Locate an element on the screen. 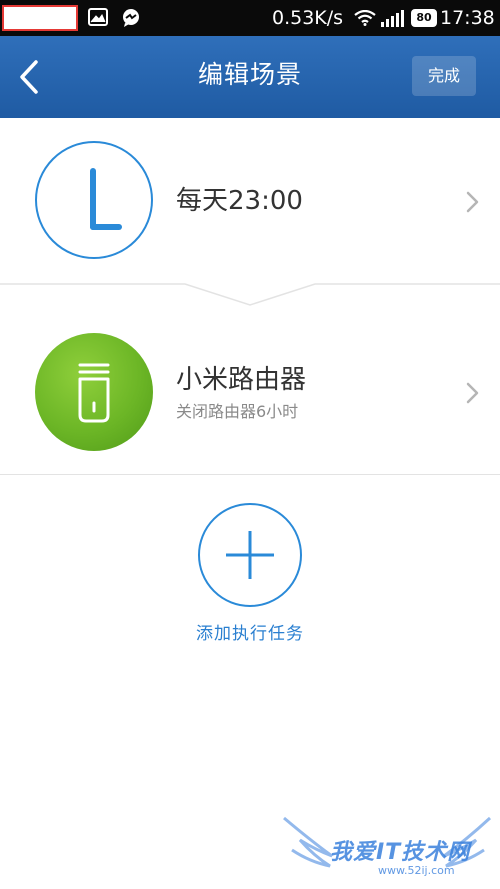  plus-icon is located at coordinates (250, 555).